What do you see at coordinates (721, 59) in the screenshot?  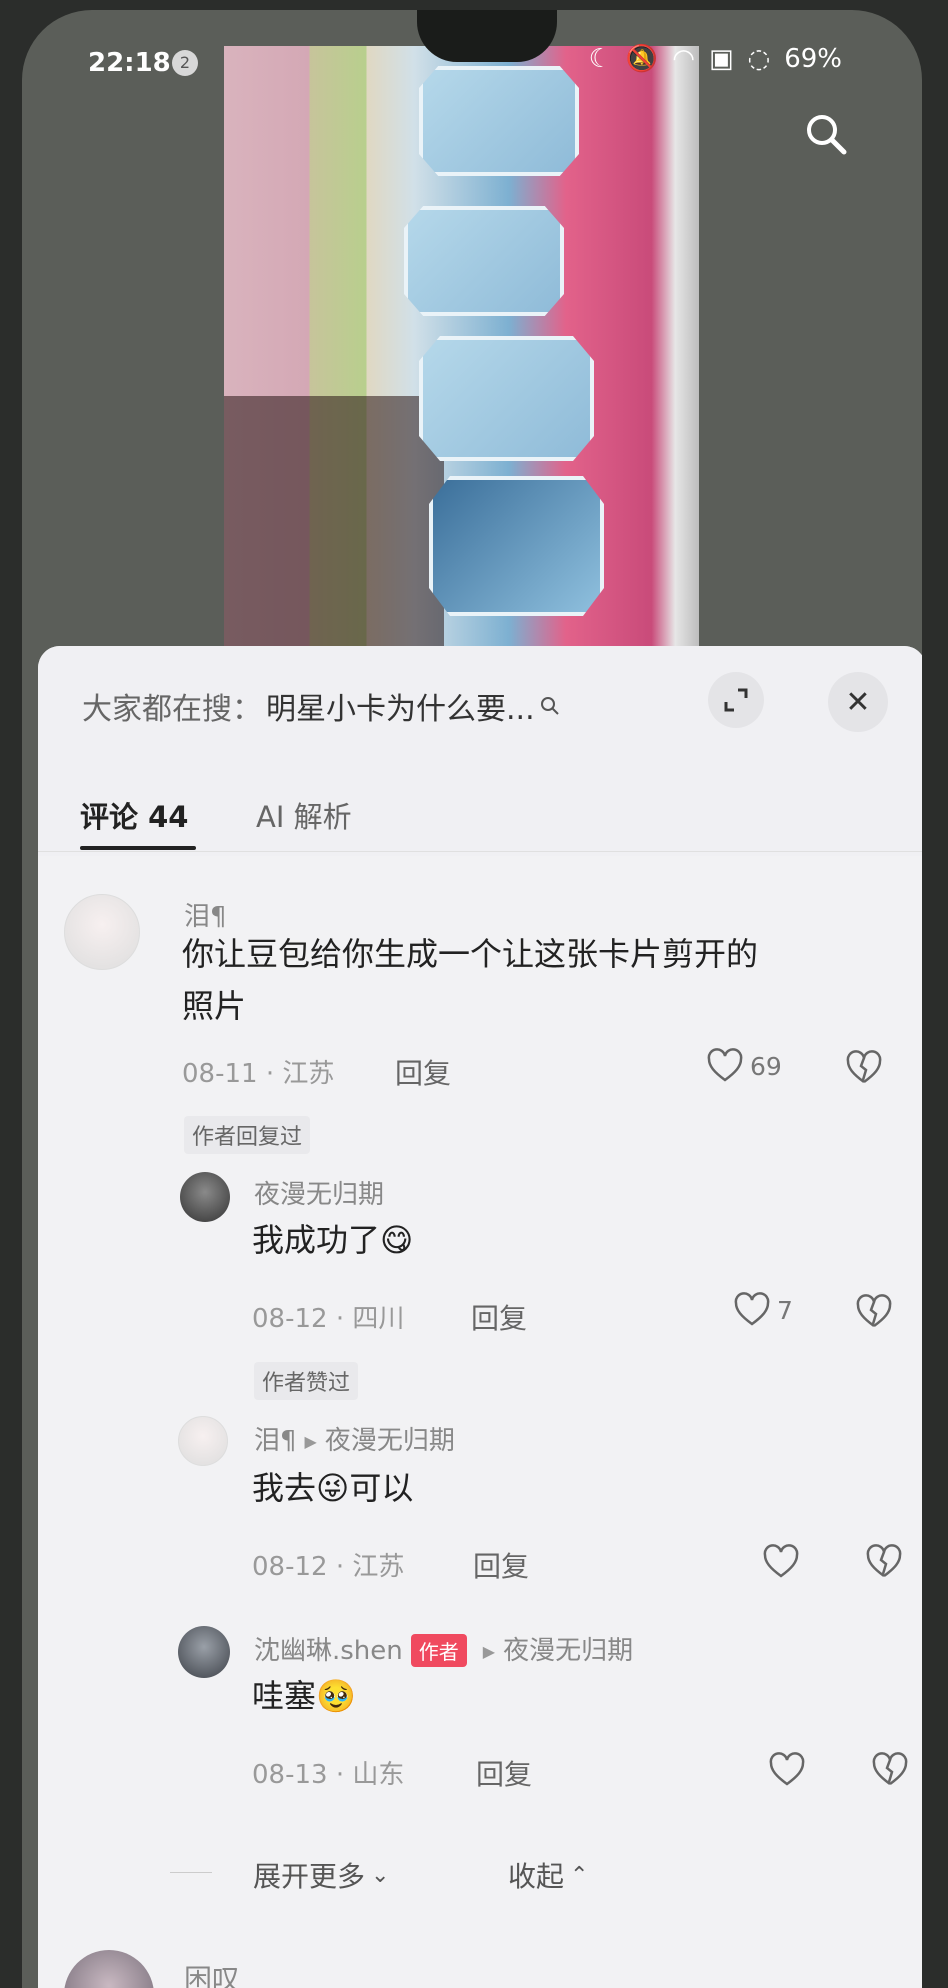 I see `sim-icon: ▣` at bounding box center [721, 59].